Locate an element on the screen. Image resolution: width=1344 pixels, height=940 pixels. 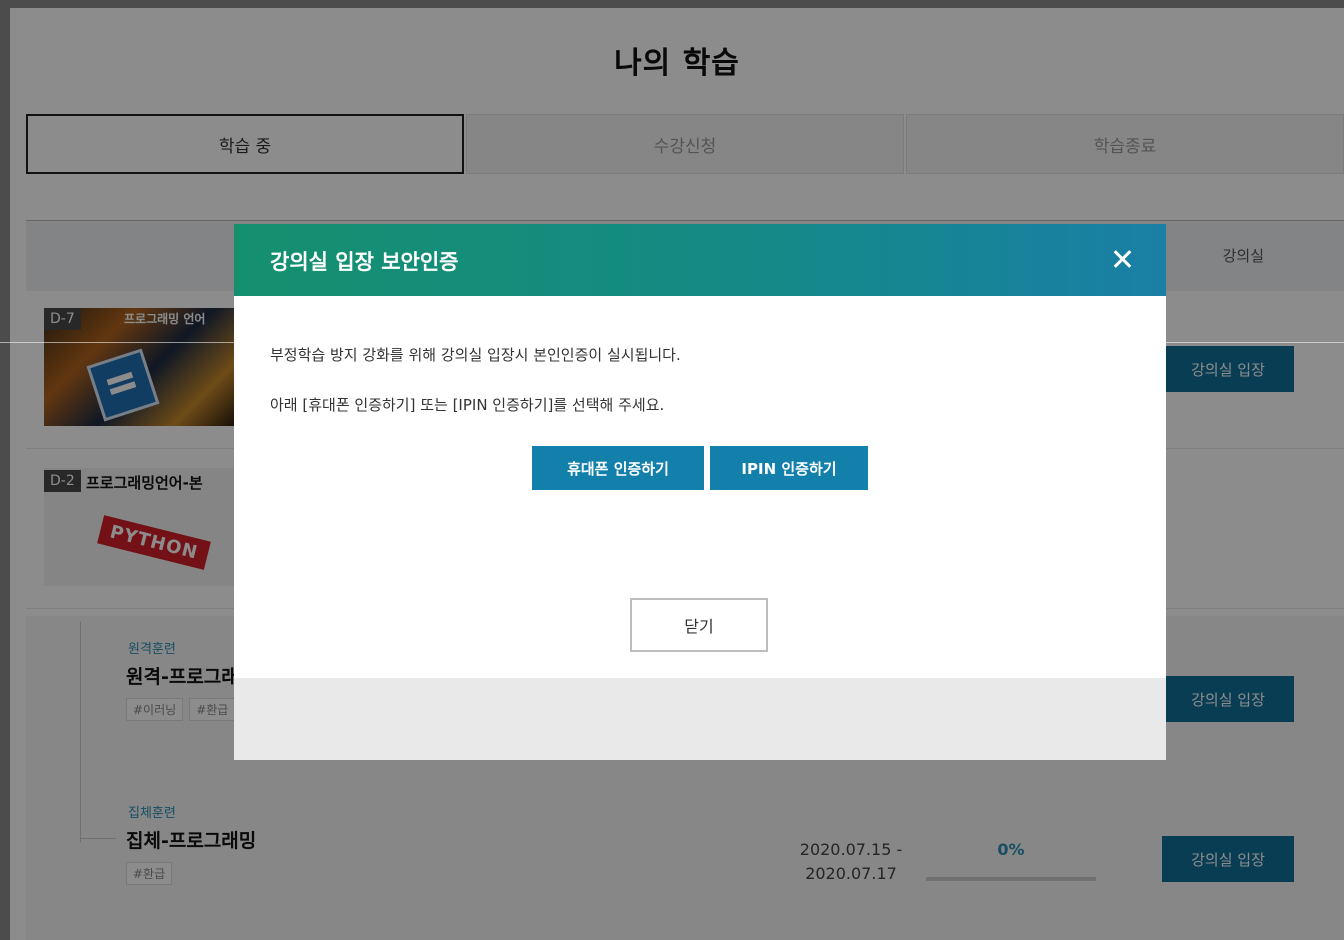
dialog-footer is located at coordinates (700, 719).